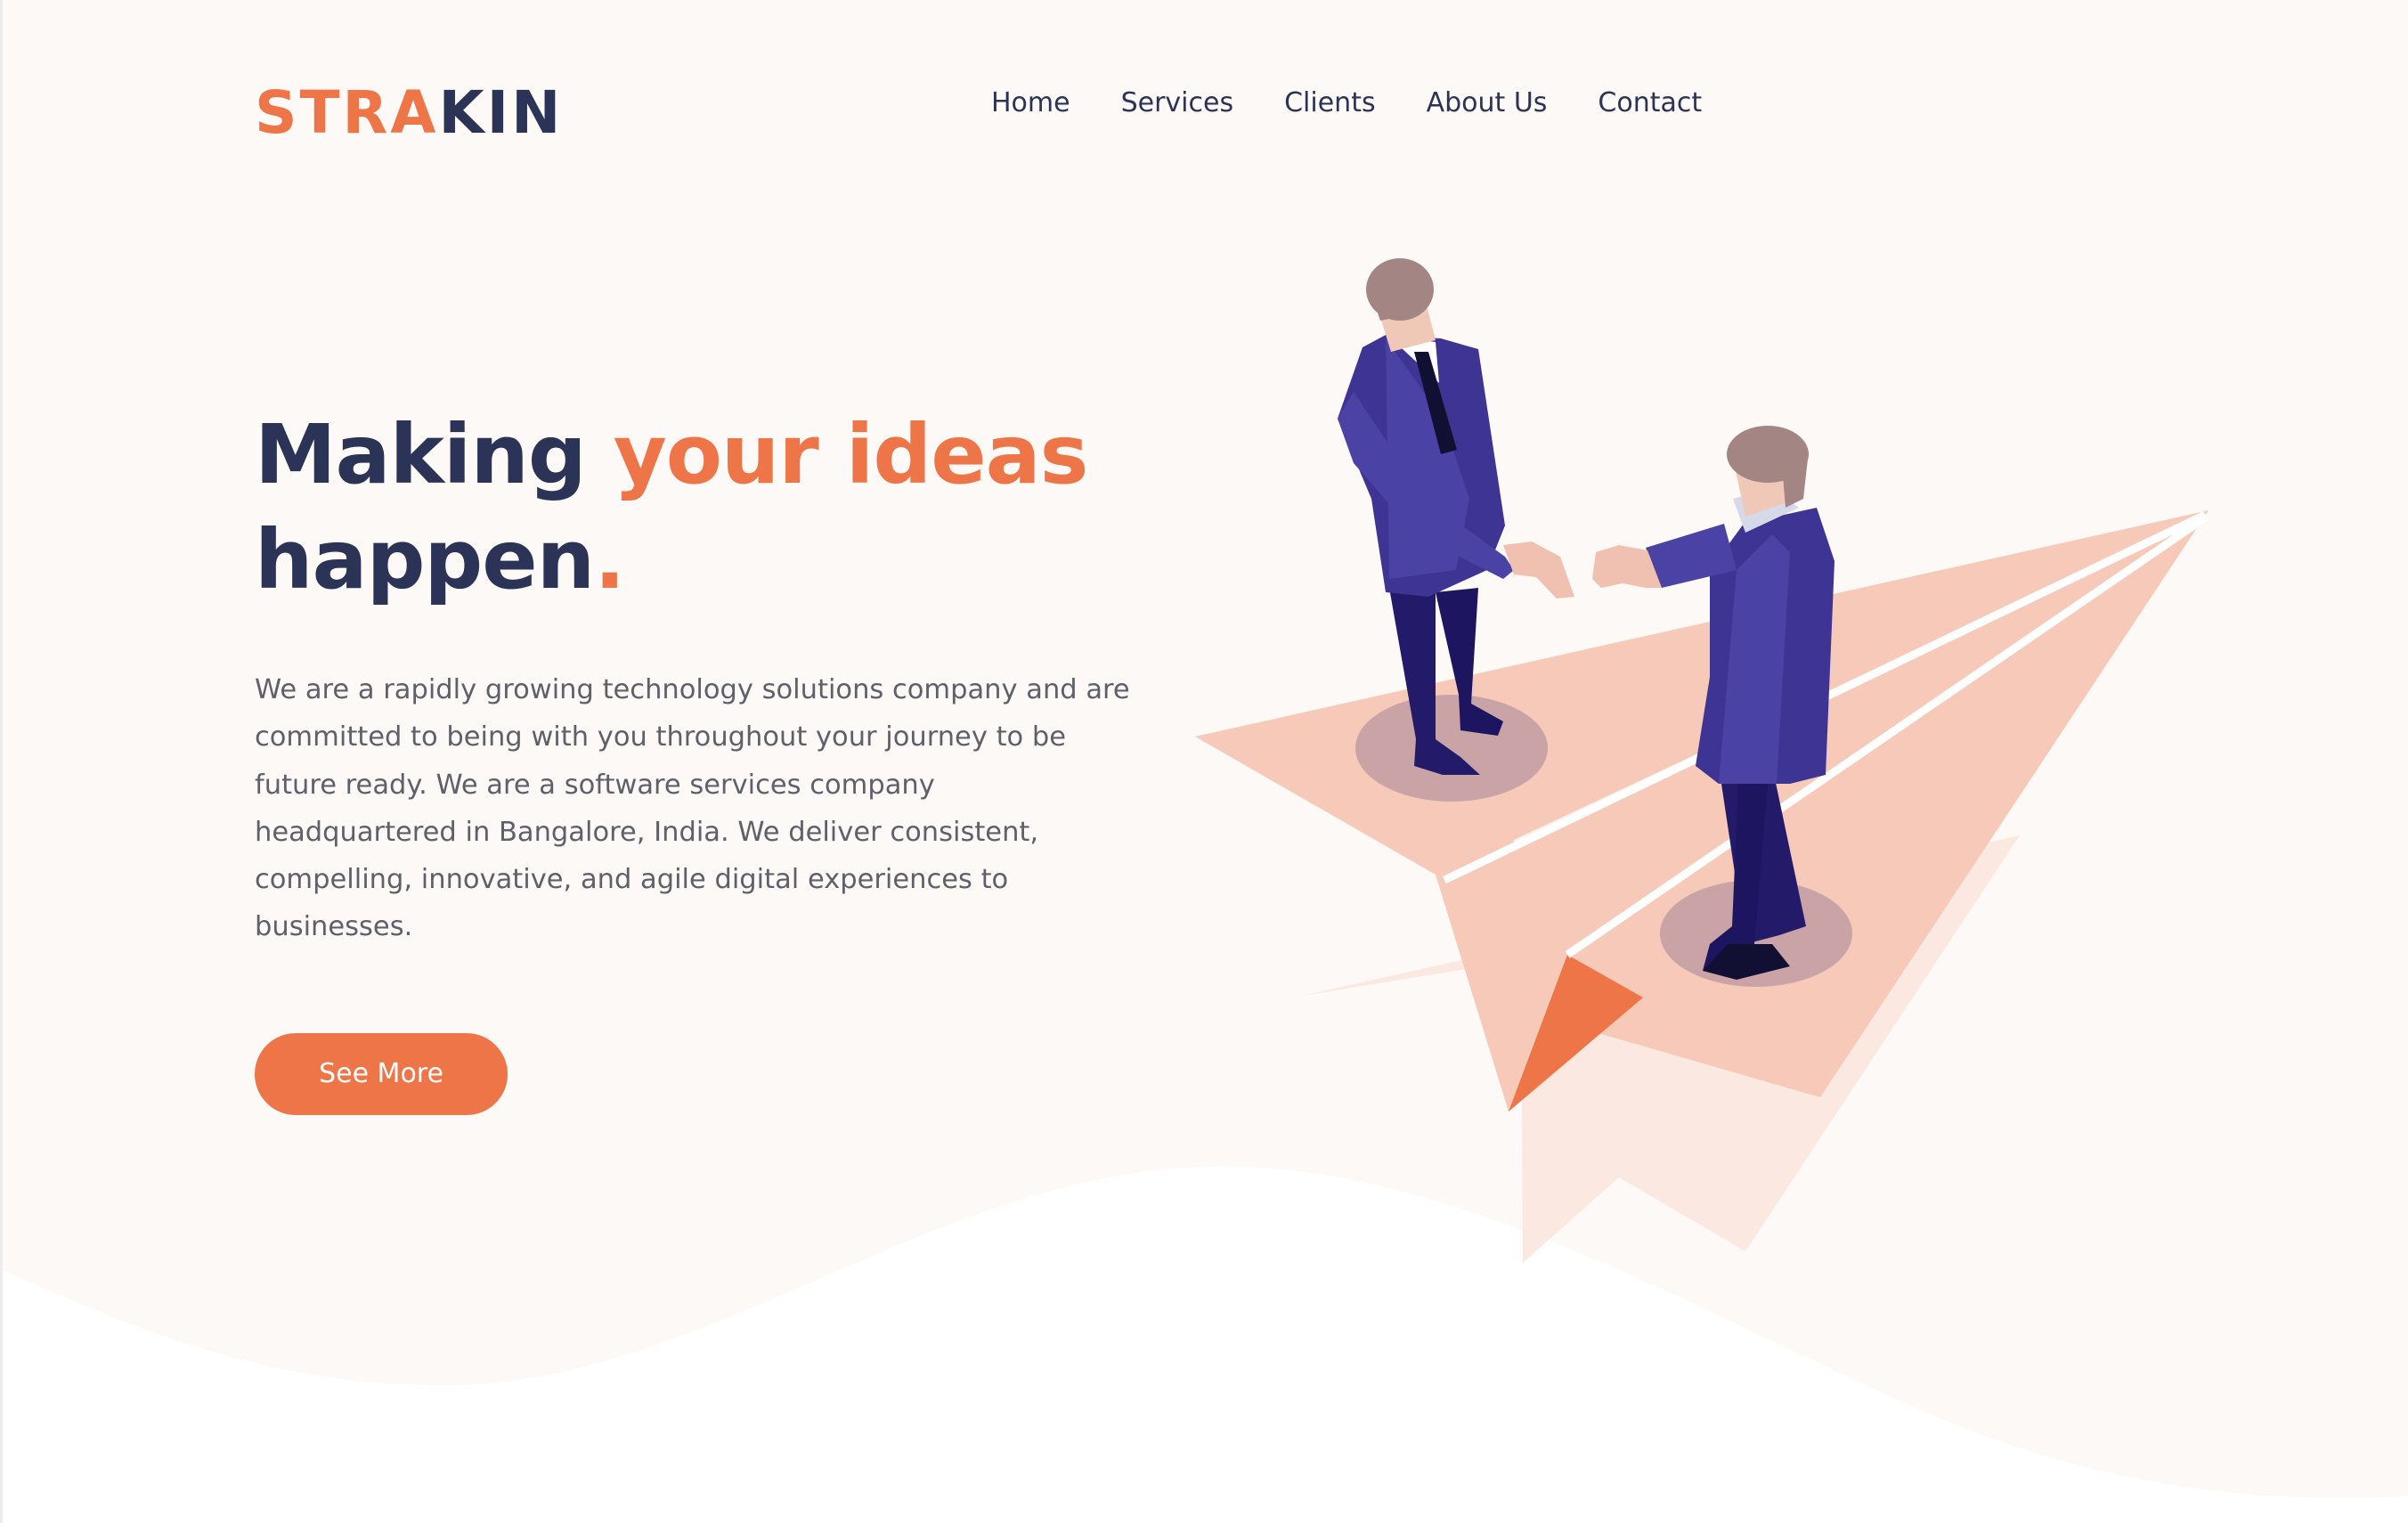 This screenshot has width=2408, height=1523. I want to click on logo-part-orange: STRA, so click(347, 112).